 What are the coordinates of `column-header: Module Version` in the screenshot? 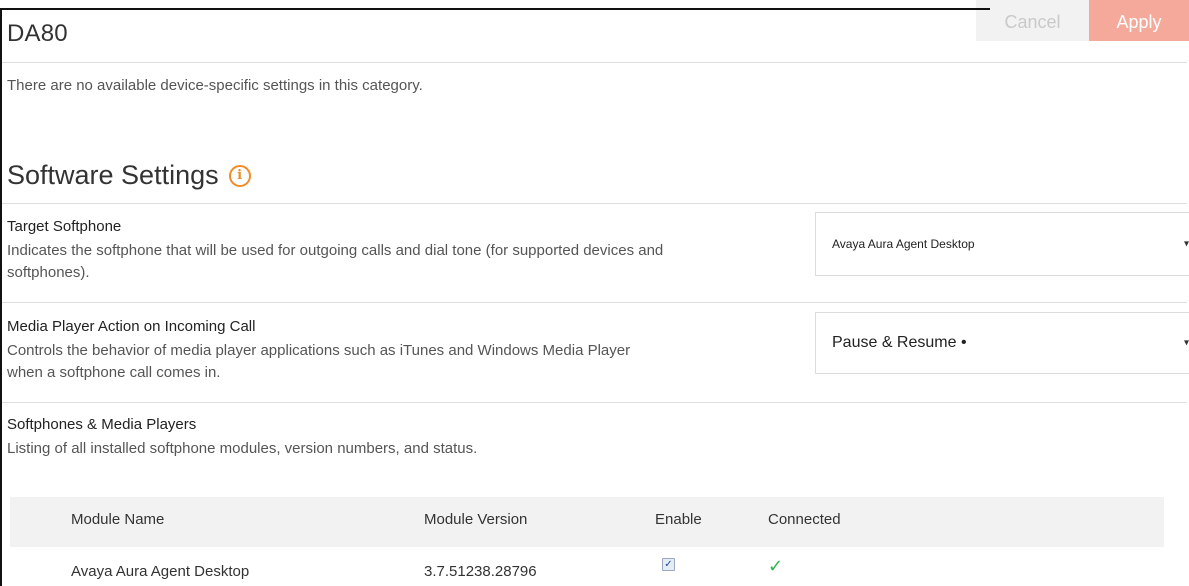 It's located at (476, 519).